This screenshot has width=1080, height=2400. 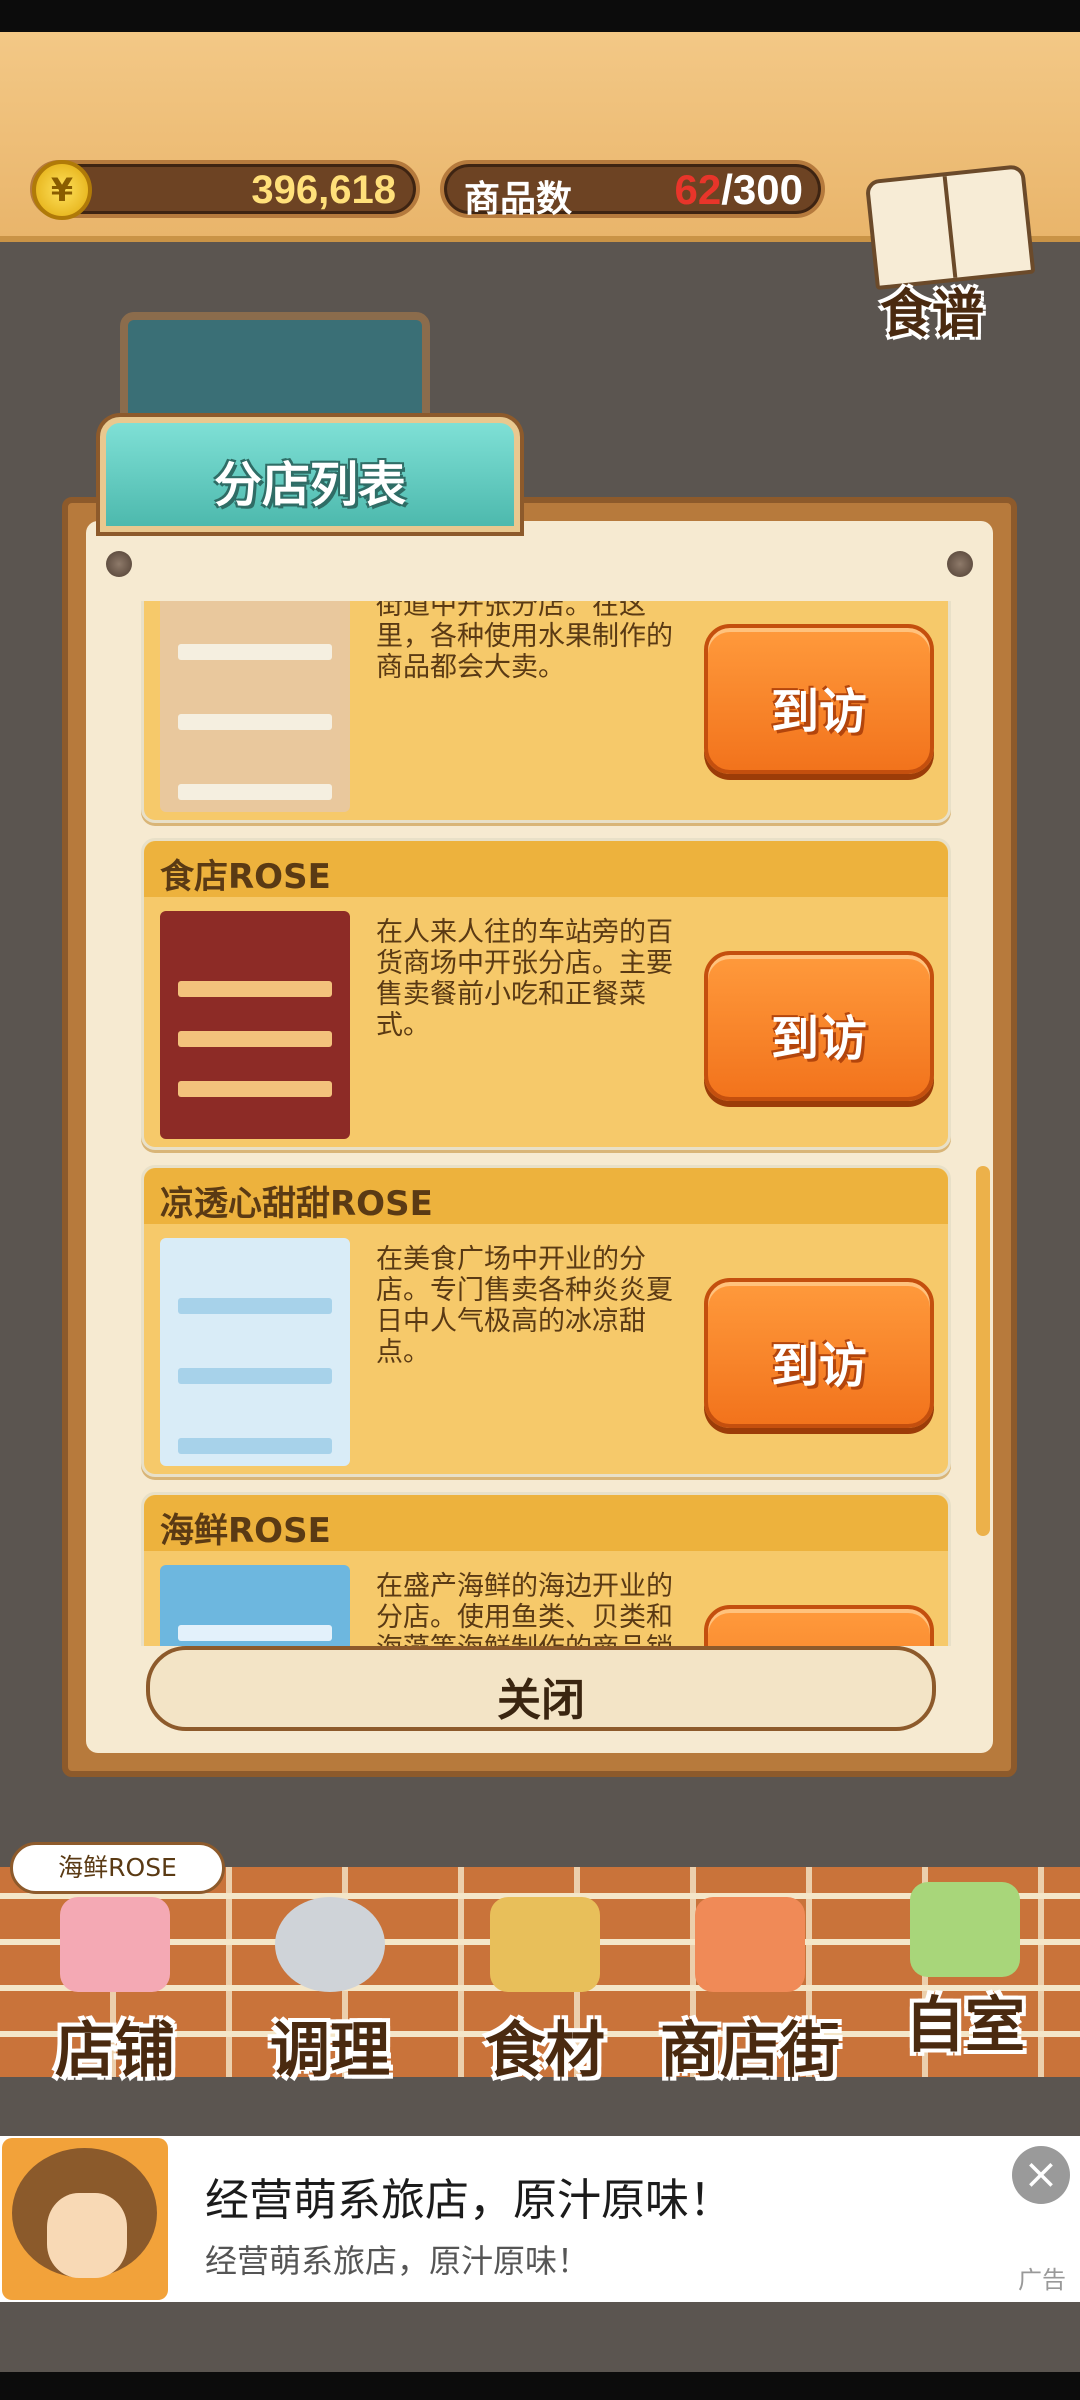 What do you see at coordinates (546, 1523) in the screenshot?
I see `branch-card-header: 海鲜ROSE` at bounding box center [546, 1523].